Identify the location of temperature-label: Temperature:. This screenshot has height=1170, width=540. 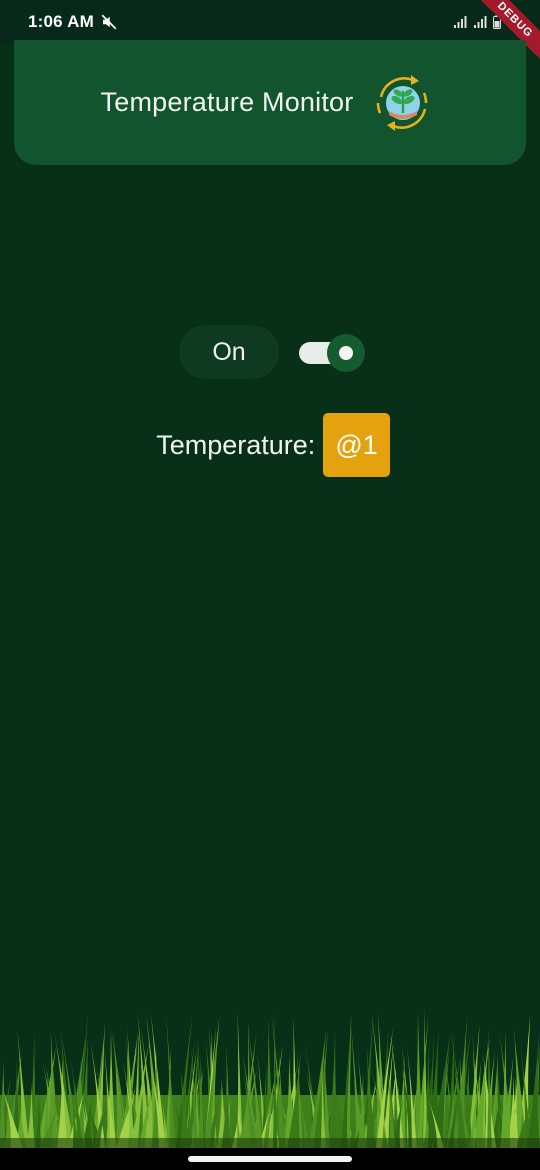
(236, 444).